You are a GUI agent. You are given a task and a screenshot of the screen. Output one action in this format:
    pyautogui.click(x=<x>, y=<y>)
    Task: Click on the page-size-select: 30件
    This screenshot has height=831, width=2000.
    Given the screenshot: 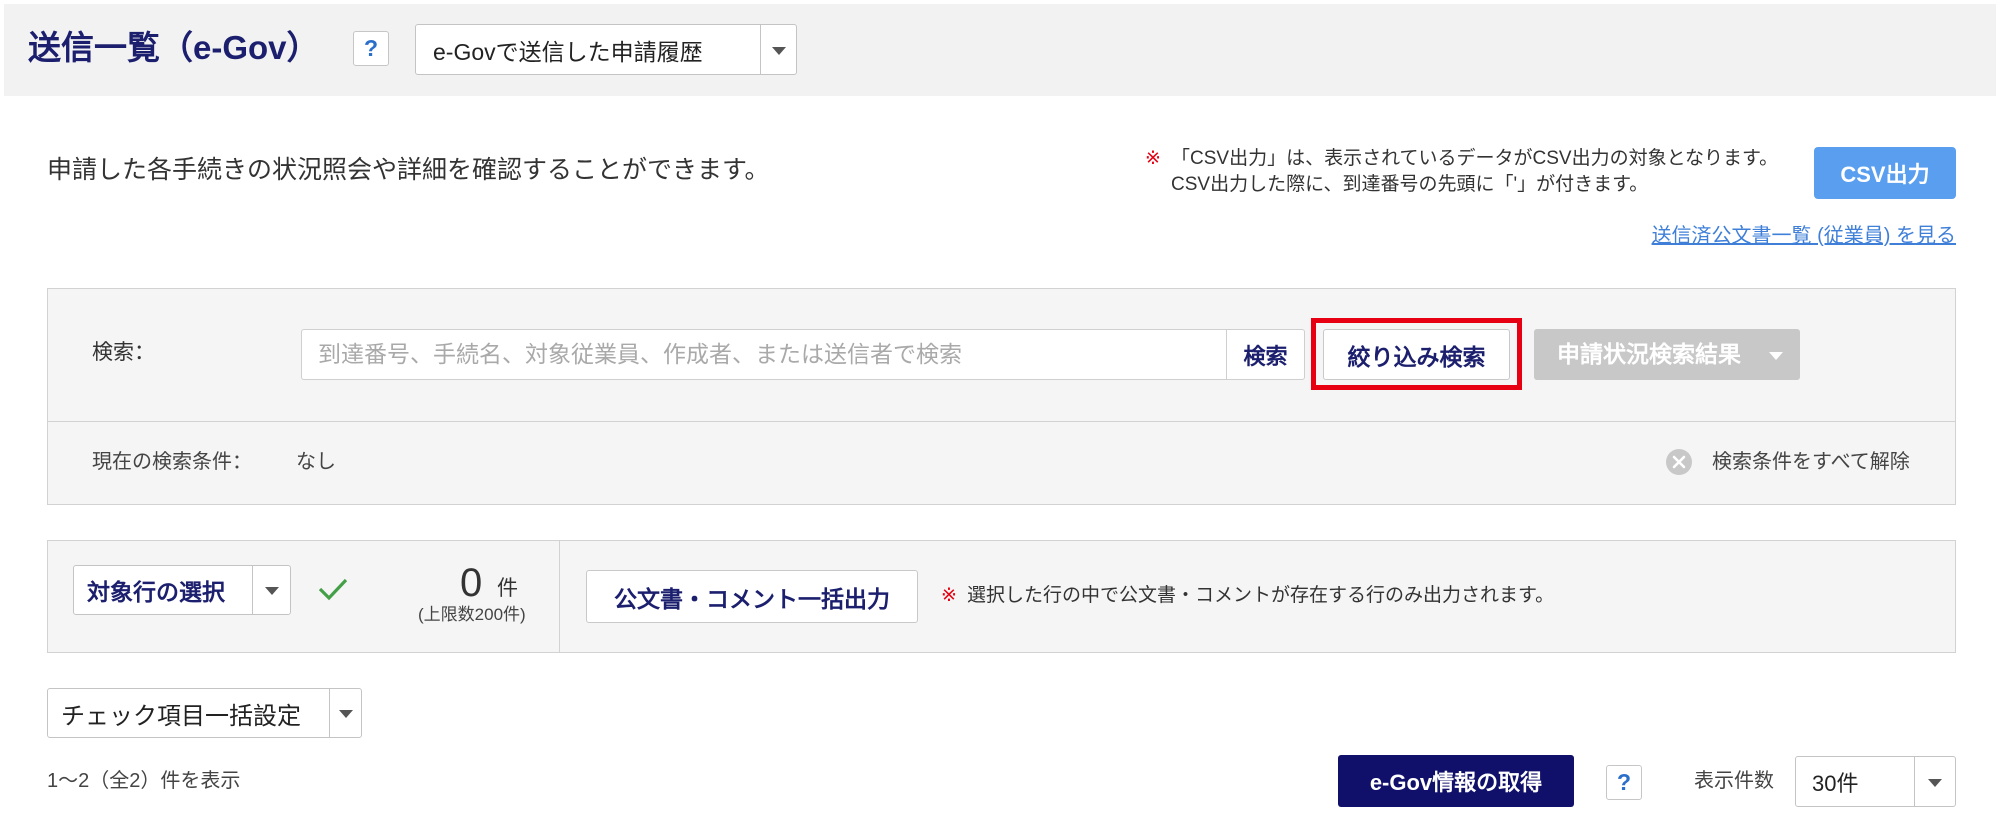 What is the action you would take?
    pyautogui.click(x=1875, y=781)
    